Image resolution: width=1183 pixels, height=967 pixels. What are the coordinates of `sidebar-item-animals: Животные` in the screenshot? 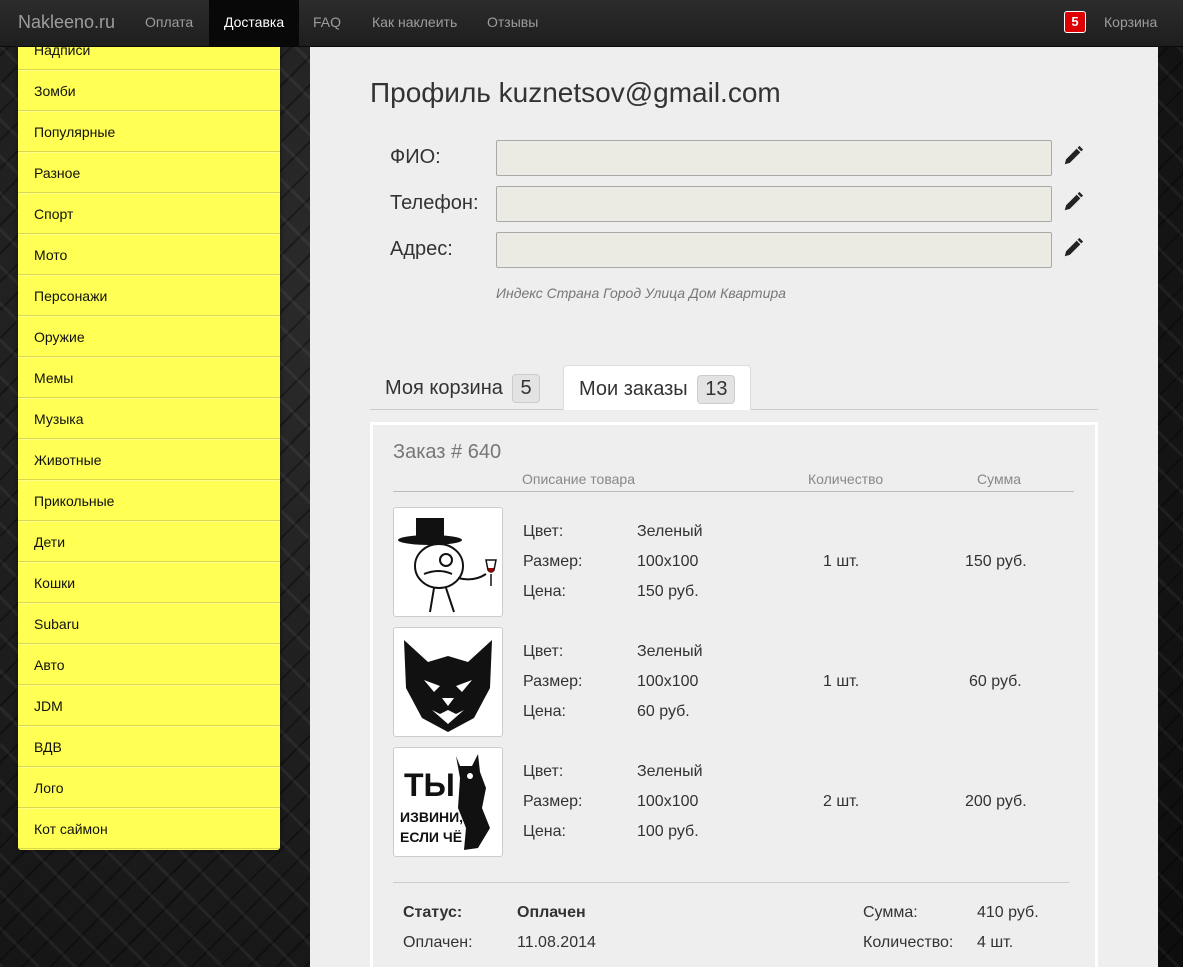 It's located at (149, 459).